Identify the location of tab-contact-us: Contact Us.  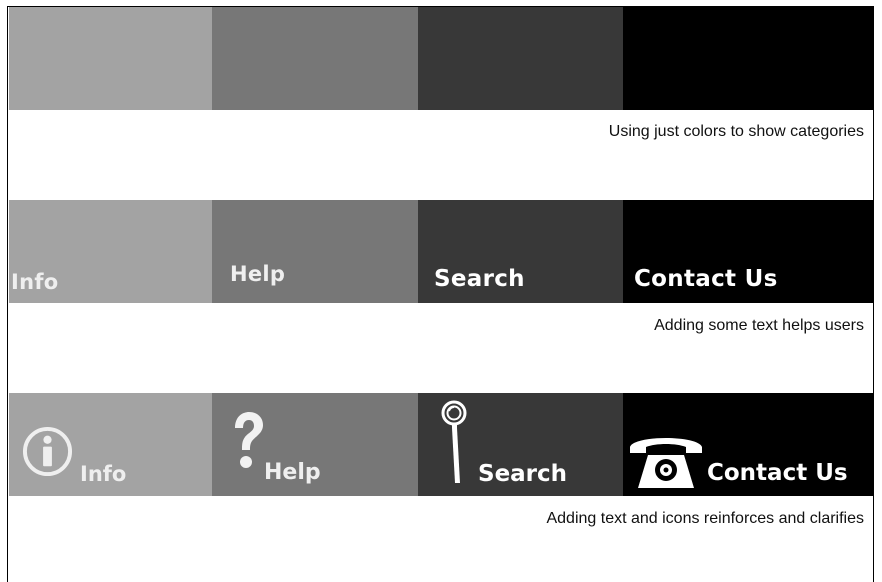
(748, 251).